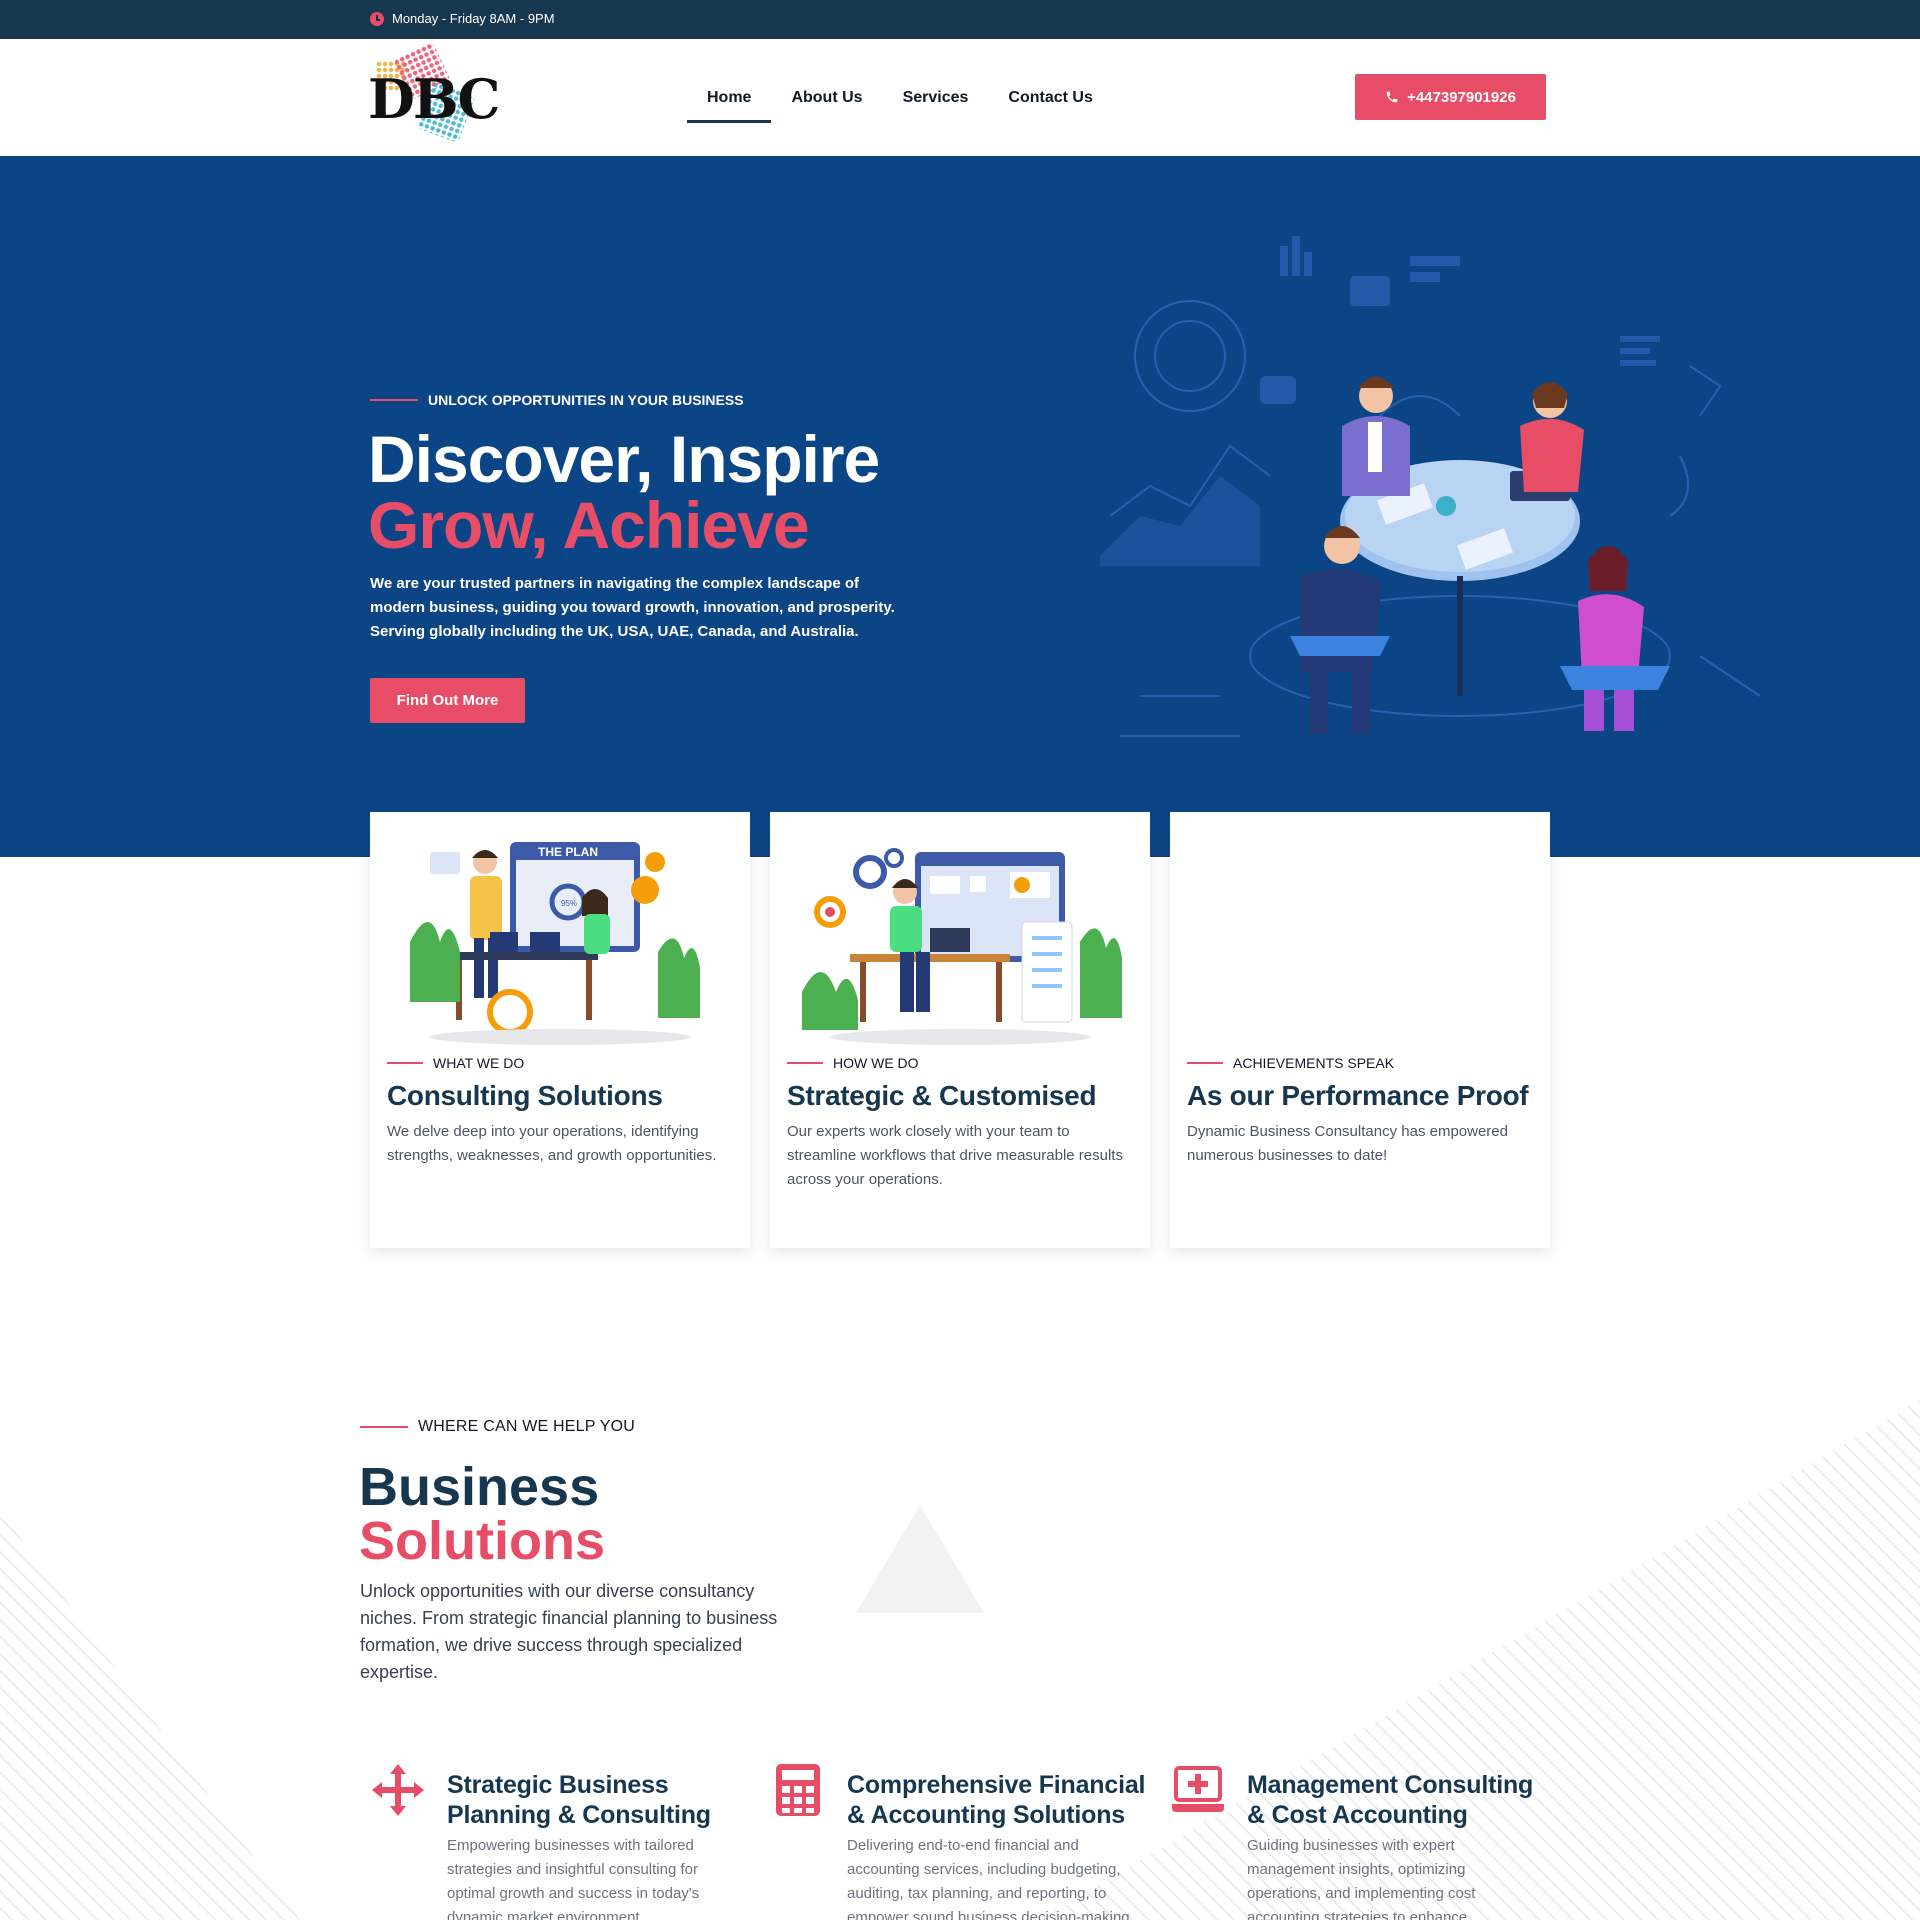  What do you see at coordinates (1461, 97) in the screenshot?
I see `phone-number: +447397901926` at bounding box center [1461, 97].